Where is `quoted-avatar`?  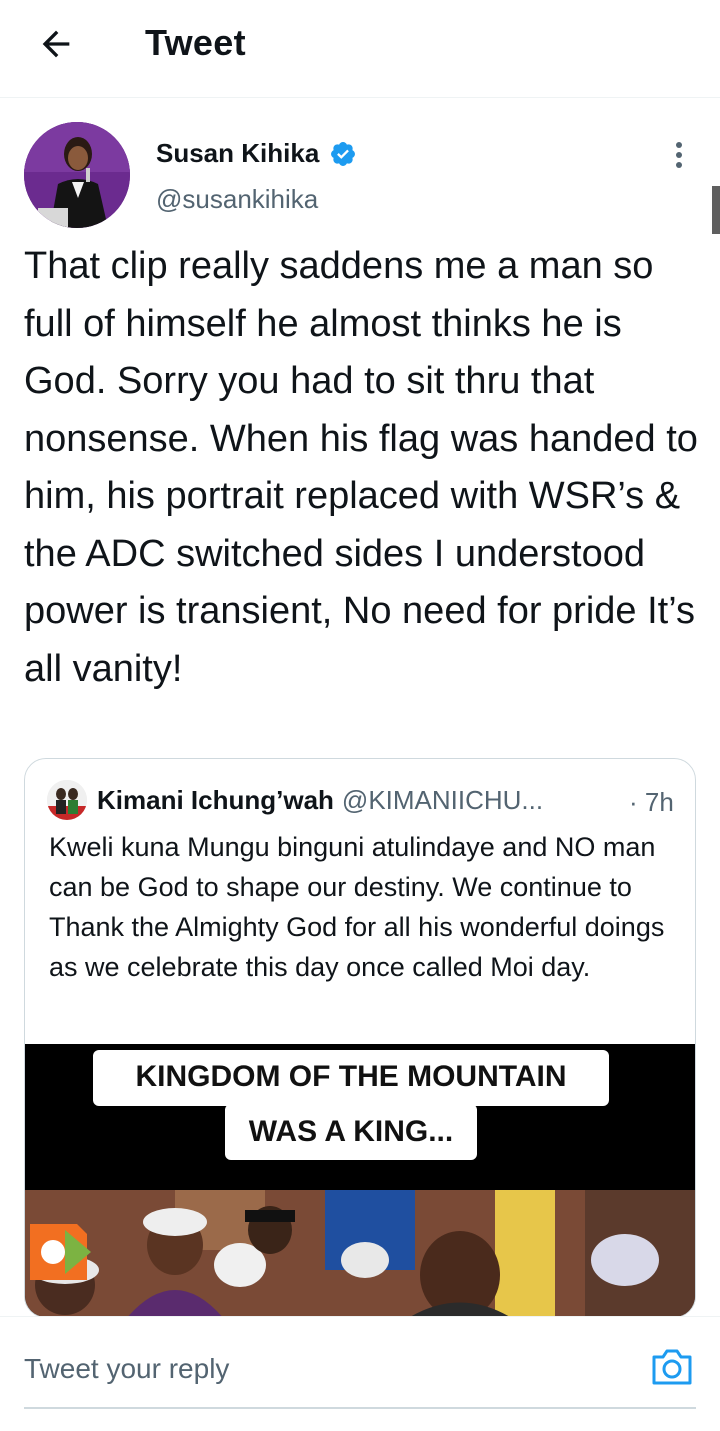 quoted-avatar is located at coordinates (67, 800).